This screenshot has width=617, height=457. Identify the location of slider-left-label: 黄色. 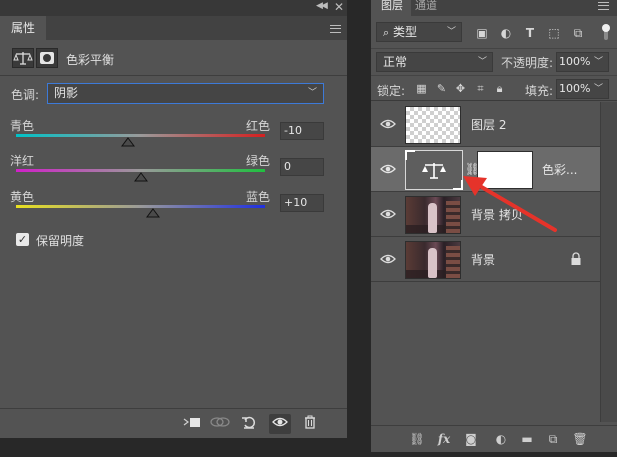
(22, 197).